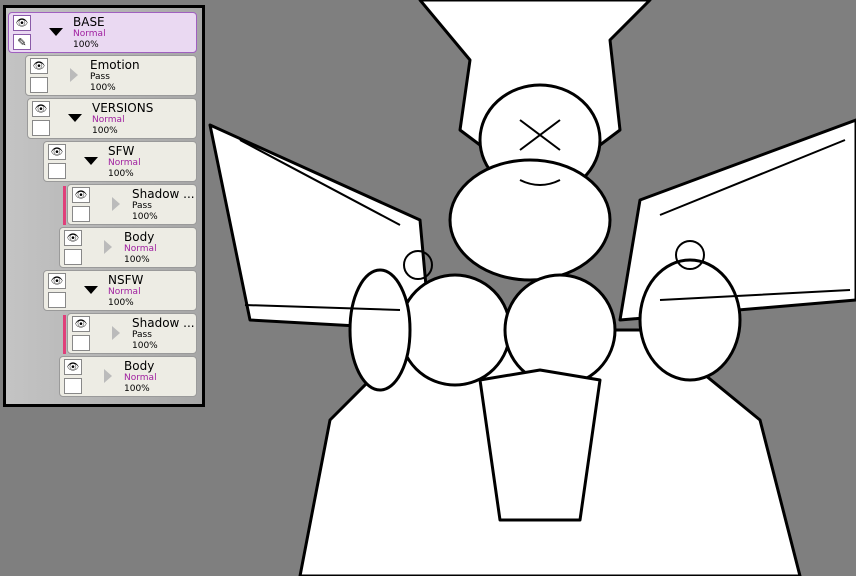 Image resolution: width=856 pixels, height=576 pixels. Describe the element at coordinates (89, 22) in the screenshot. I see `layer-name: BASE` at that location.